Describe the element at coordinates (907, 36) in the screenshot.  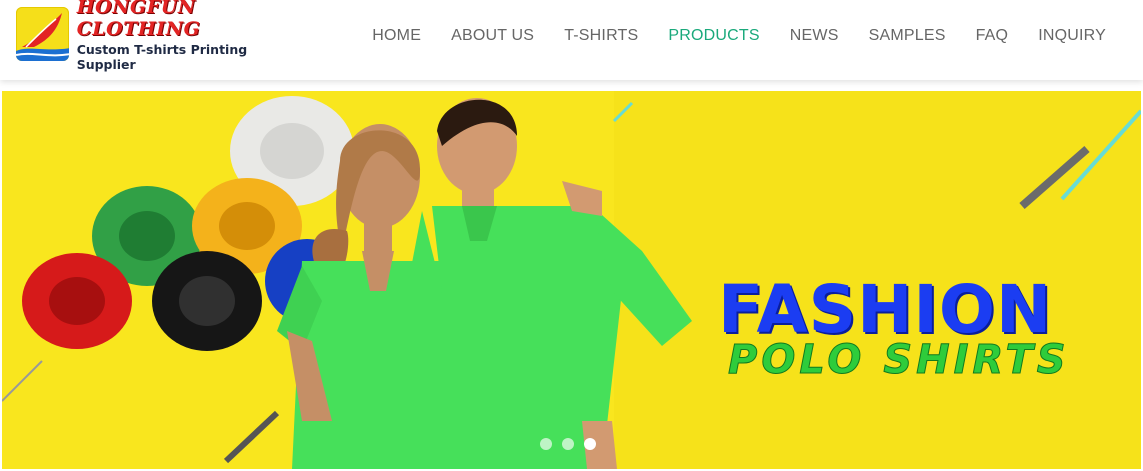
I see `nav-samples: SAMPLES` at that location.